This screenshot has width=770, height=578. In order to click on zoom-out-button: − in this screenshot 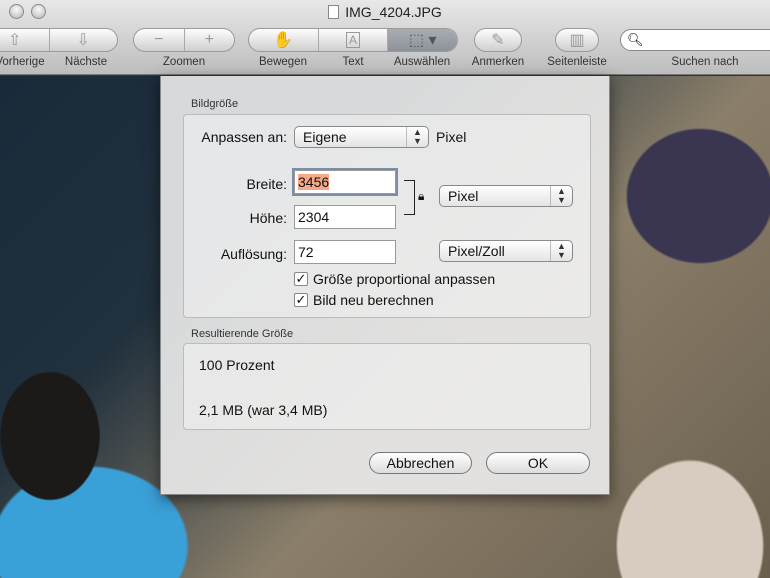, I will do `click(159, 40)`.